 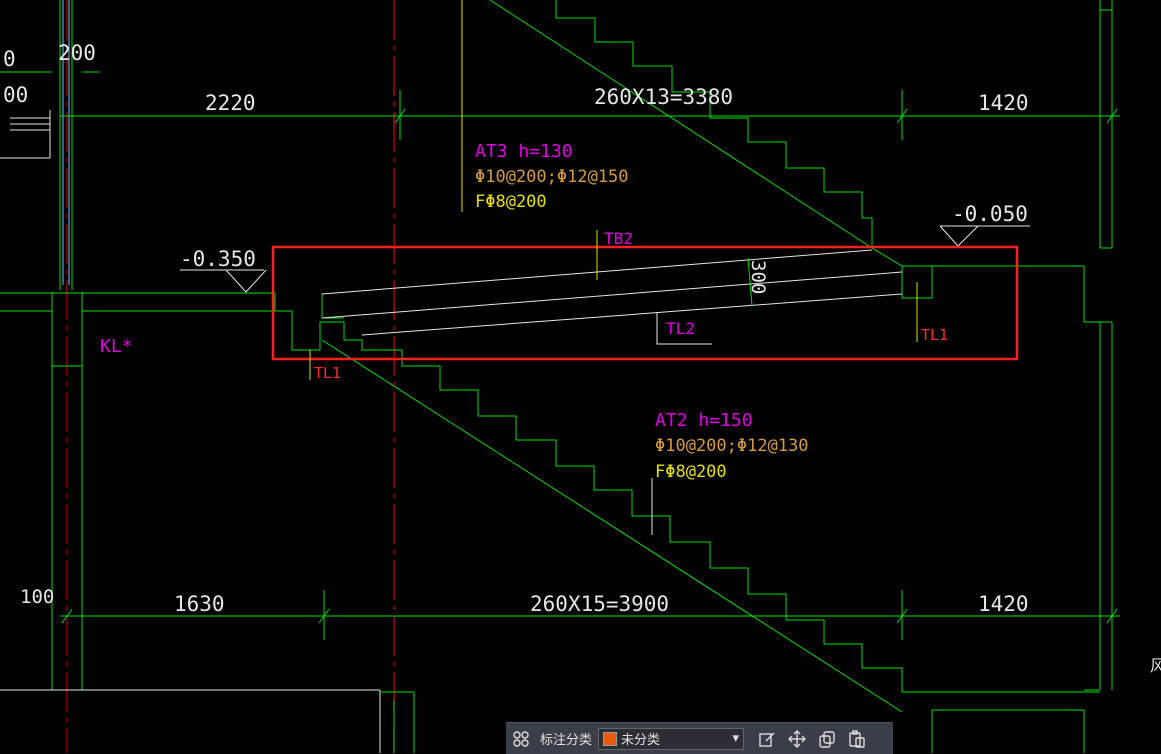 I want to click on elevation-left: -0.350, so click(x=218, y=259).